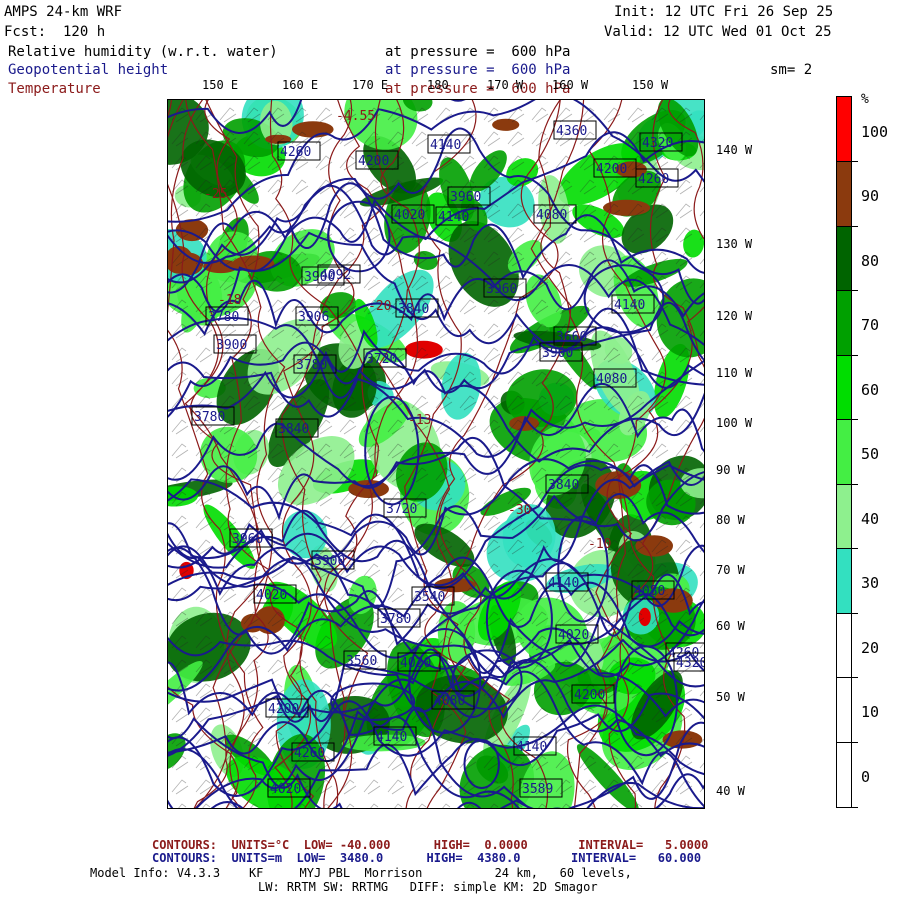 This screenshot has height=900, width=900. Describe the element at coordinates (478, 89) in the screenshot. I see `field-temp-level: at pressure = 600 hPa` at that location.